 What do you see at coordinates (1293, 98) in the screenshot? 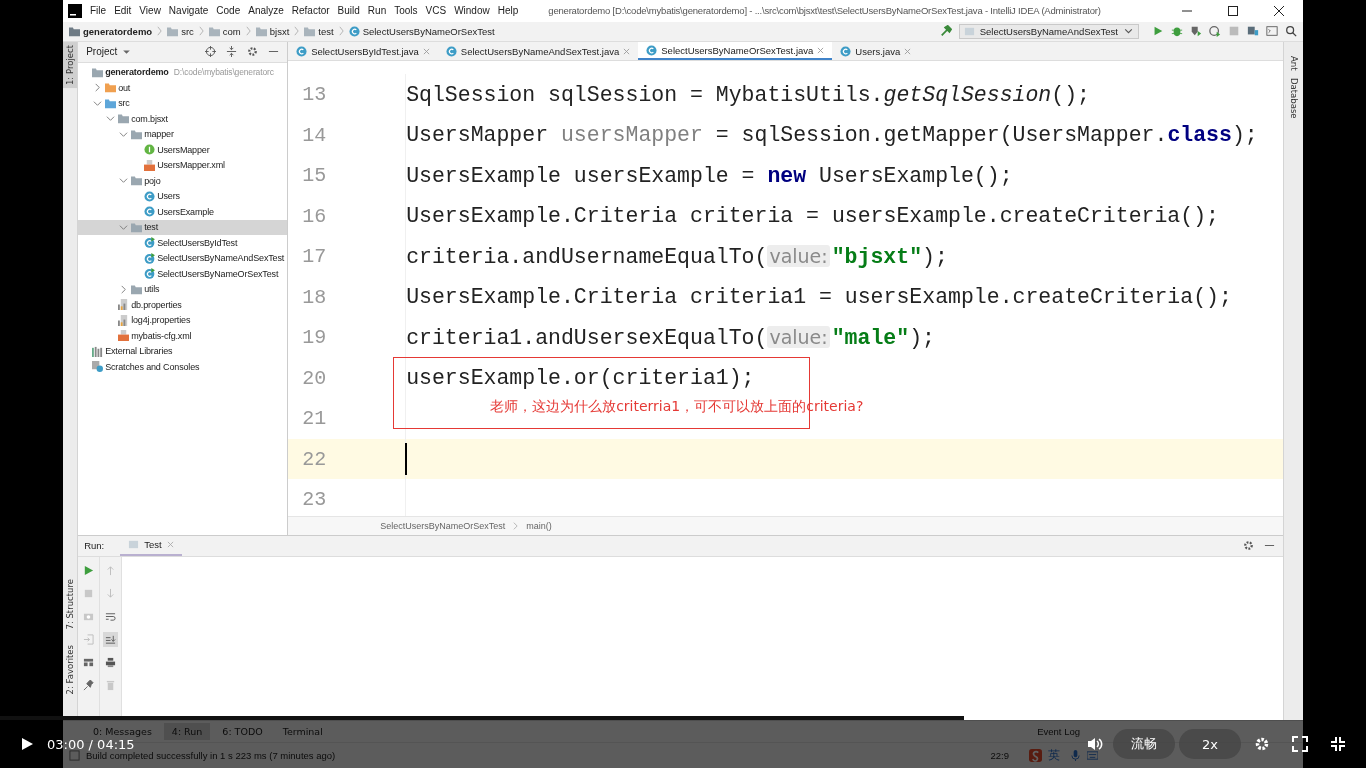
I see `tool-window-button: Database` at bounding box center [1293, 98].